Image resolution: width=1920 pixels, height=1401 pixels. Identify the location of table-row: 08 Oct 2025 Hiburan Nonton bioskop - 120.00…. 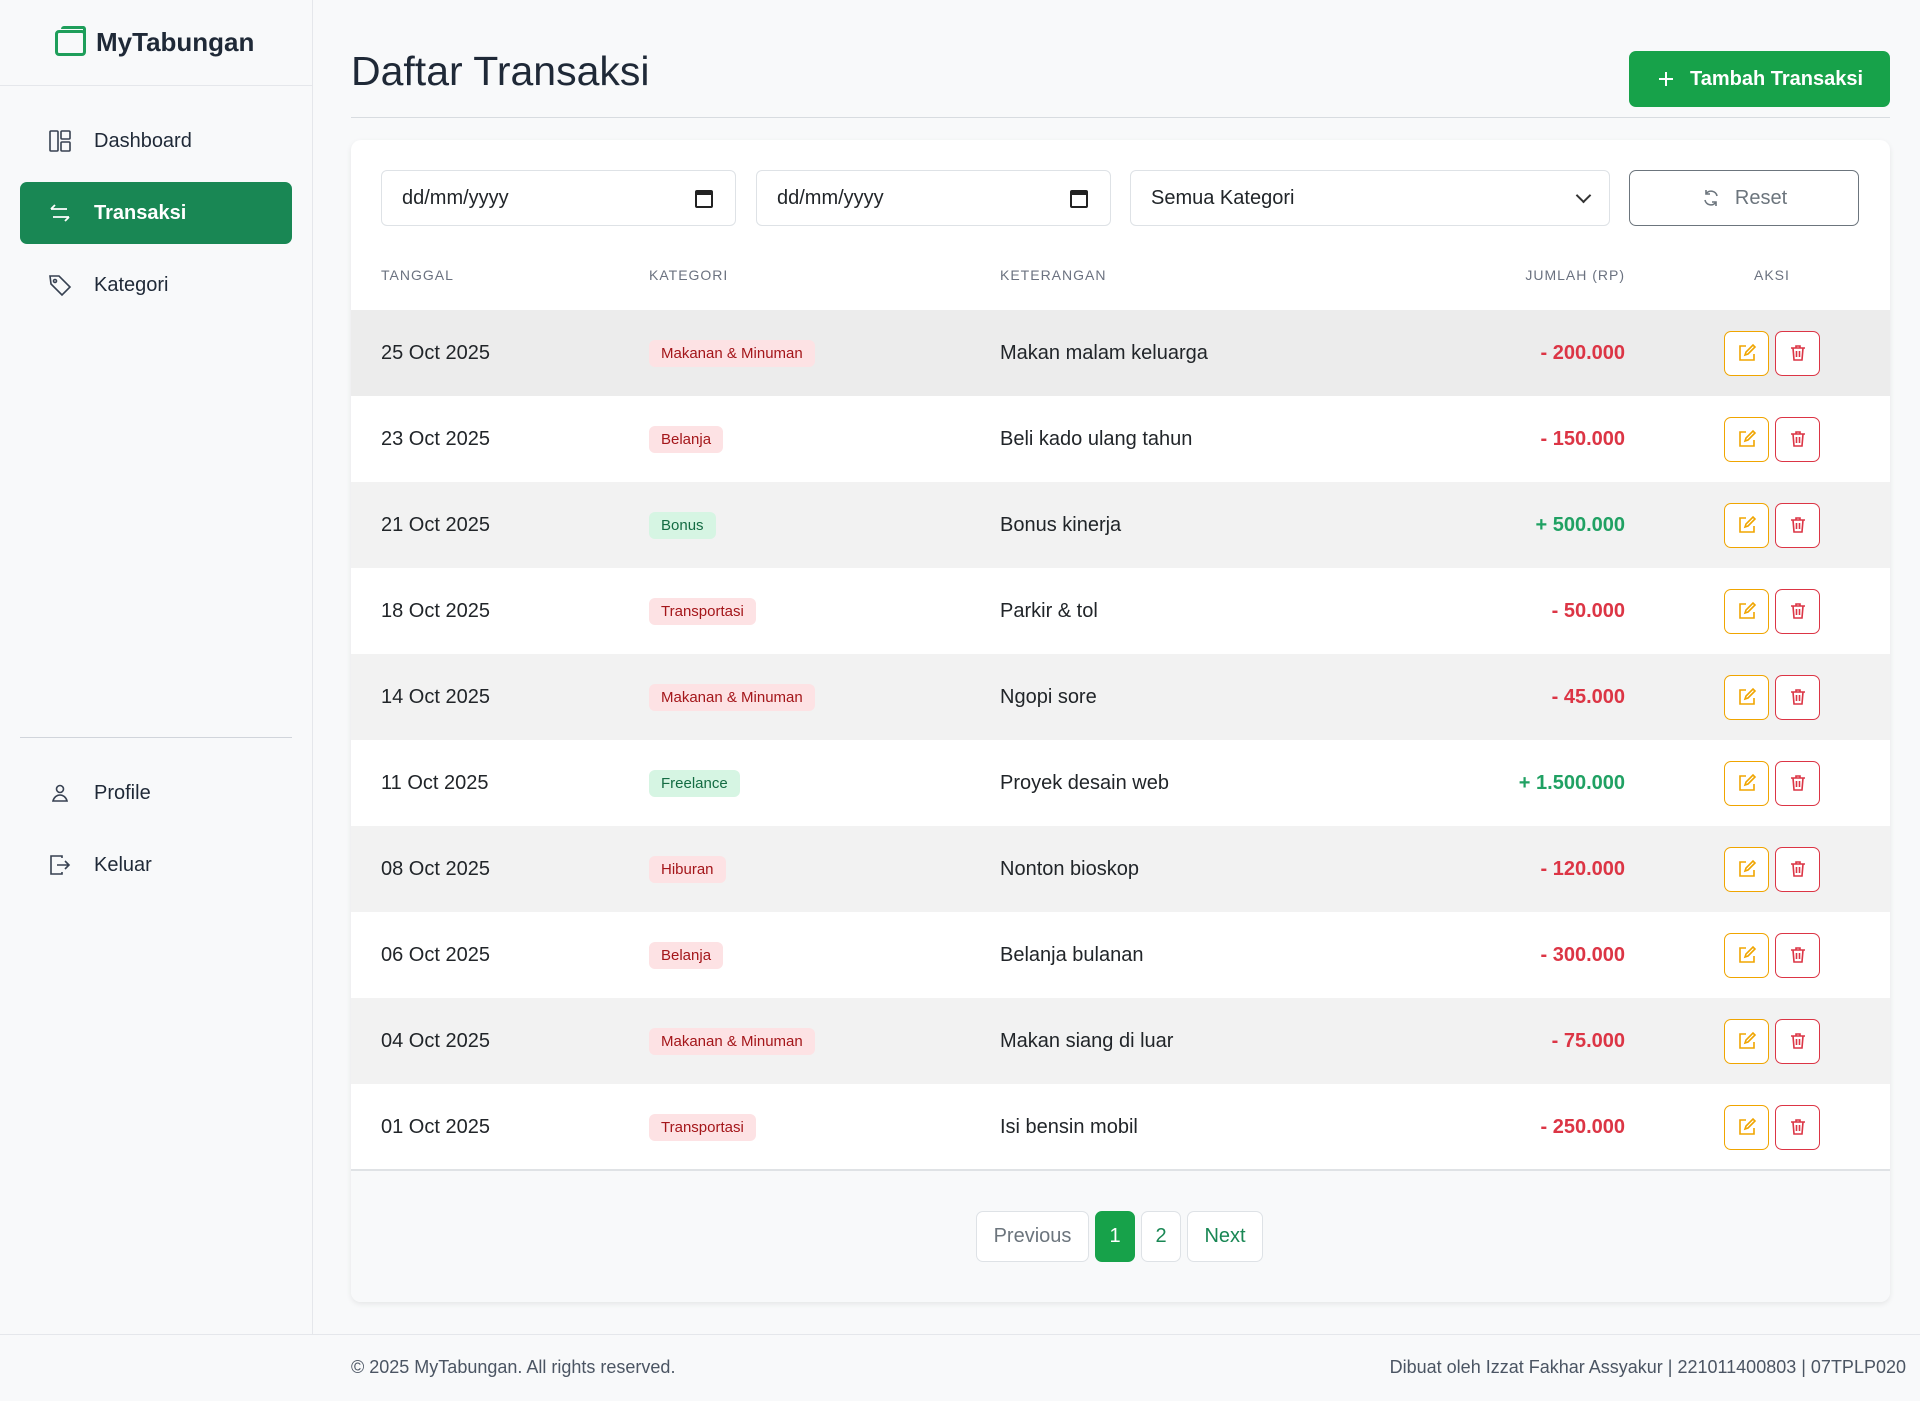
(1120, 869).